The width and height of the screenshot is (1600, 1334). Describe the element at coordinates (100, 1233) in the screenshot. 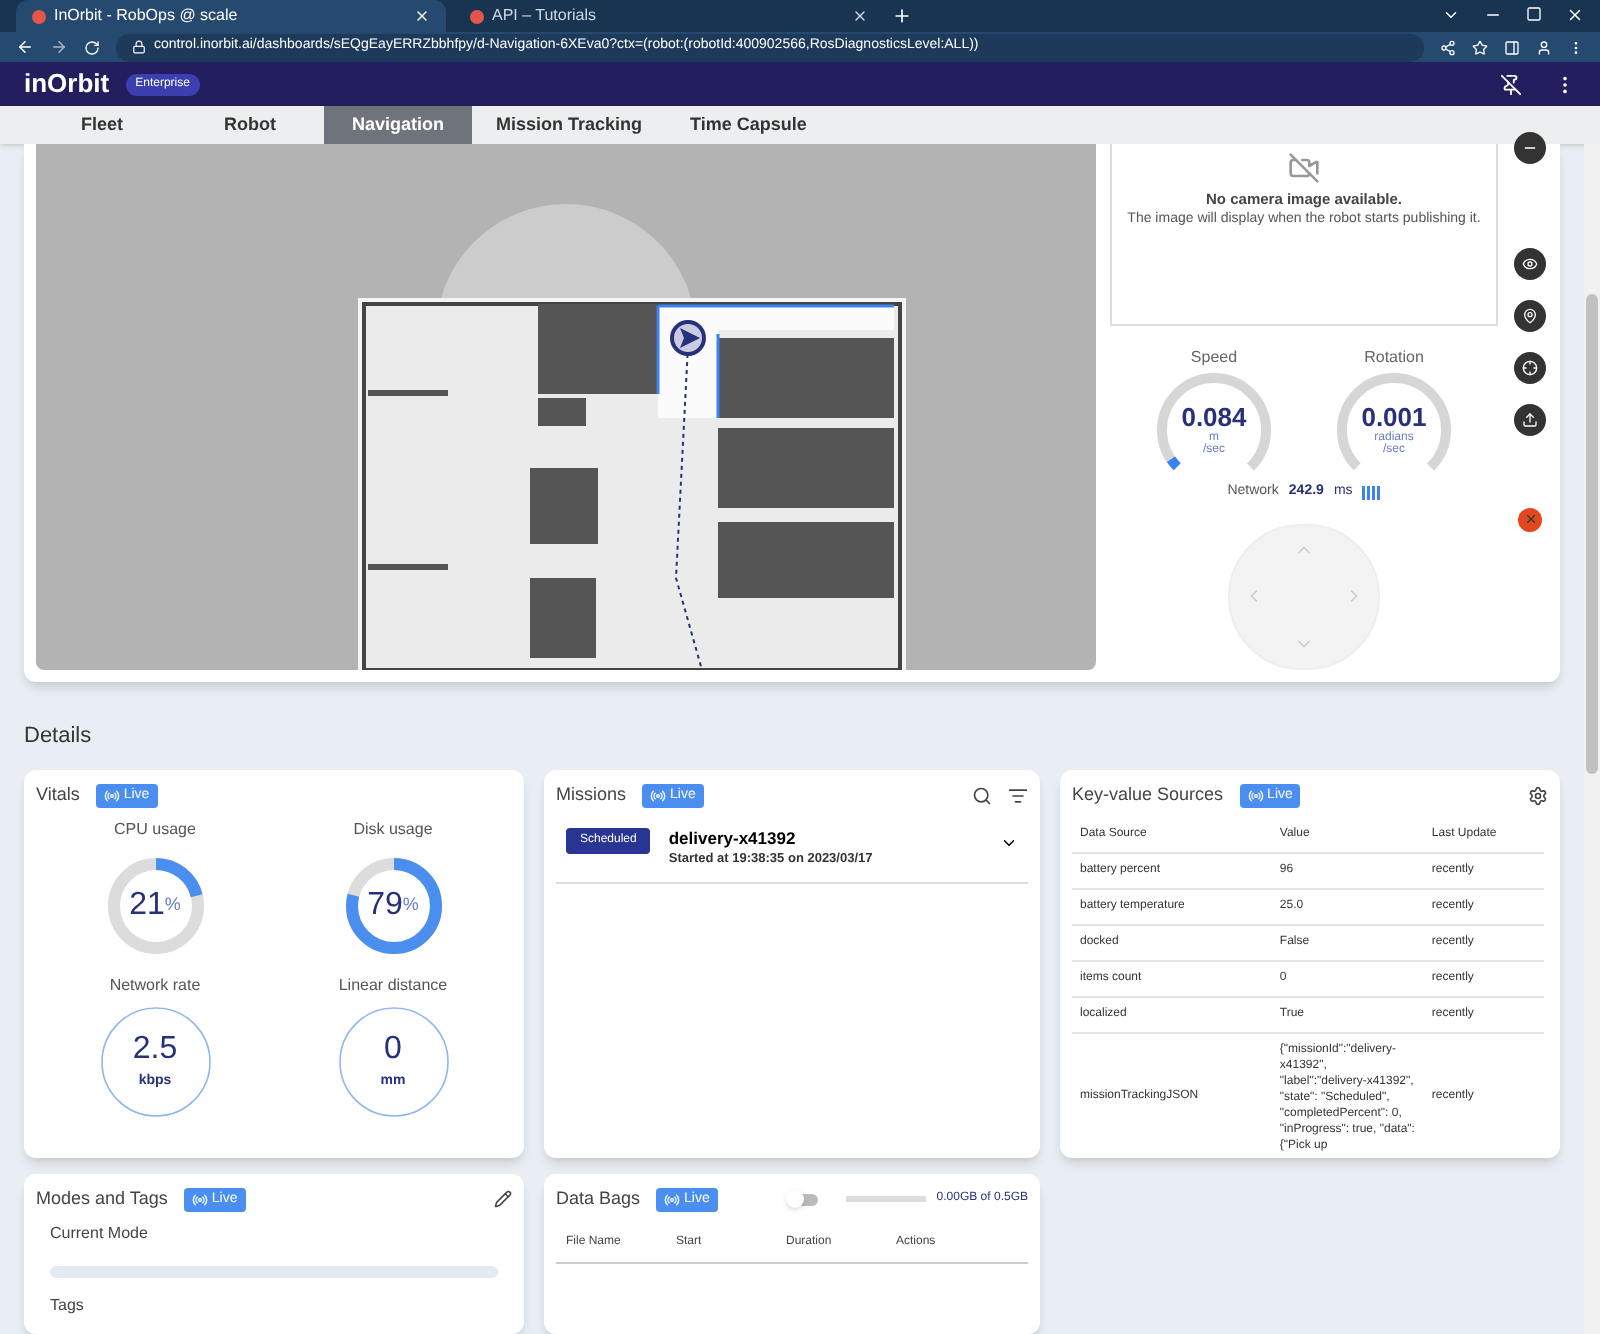

I see `current-mode-label: Current Mode` at that location.